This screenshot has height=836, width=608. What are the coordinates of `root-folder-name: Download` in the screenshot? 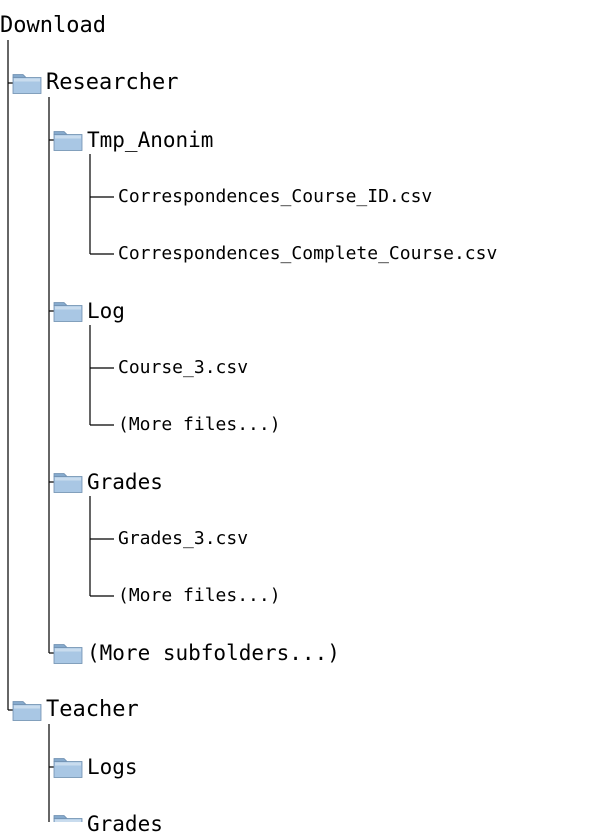 It's located at (53, 25).